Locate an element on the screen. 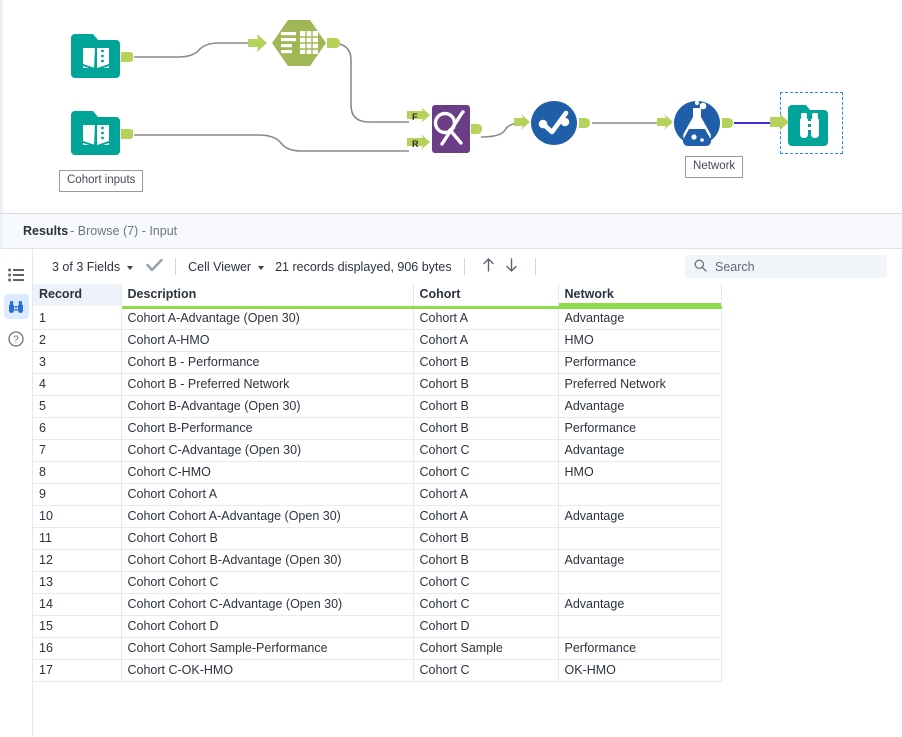 The height and width of the screenshot is (737, 902). help-icon: ? is located at coordinates (16, 338).